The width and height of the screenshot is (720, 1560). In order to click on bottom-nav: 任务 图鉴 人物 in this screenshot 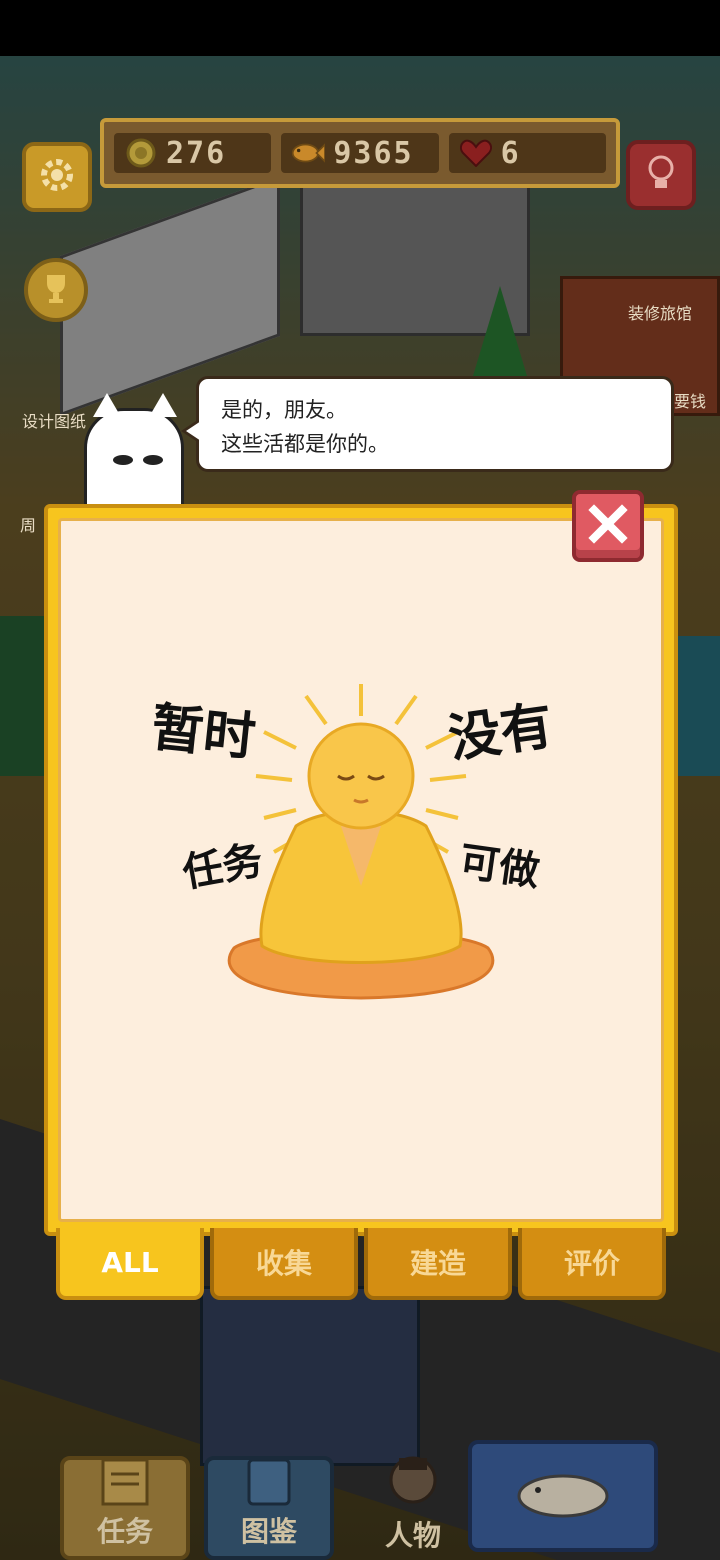, I will do `click(360, 1498)`.